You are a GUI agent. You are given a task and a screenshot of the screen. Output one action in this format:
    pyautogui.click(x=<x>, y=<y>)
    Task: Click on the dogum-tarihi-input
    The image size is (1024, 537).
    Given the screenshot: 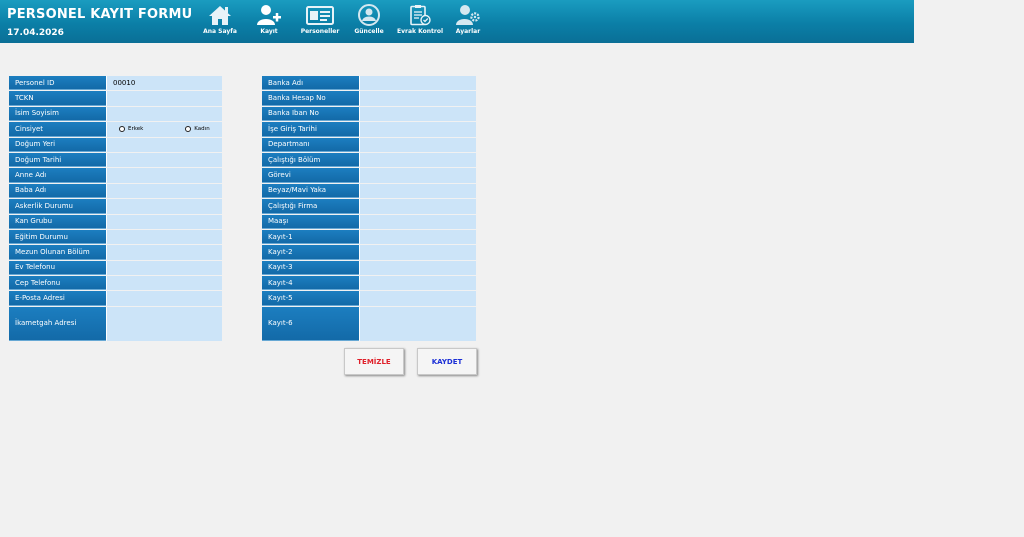 What is the action you would take?
    pyautogui.click(x=164, y=160)
    